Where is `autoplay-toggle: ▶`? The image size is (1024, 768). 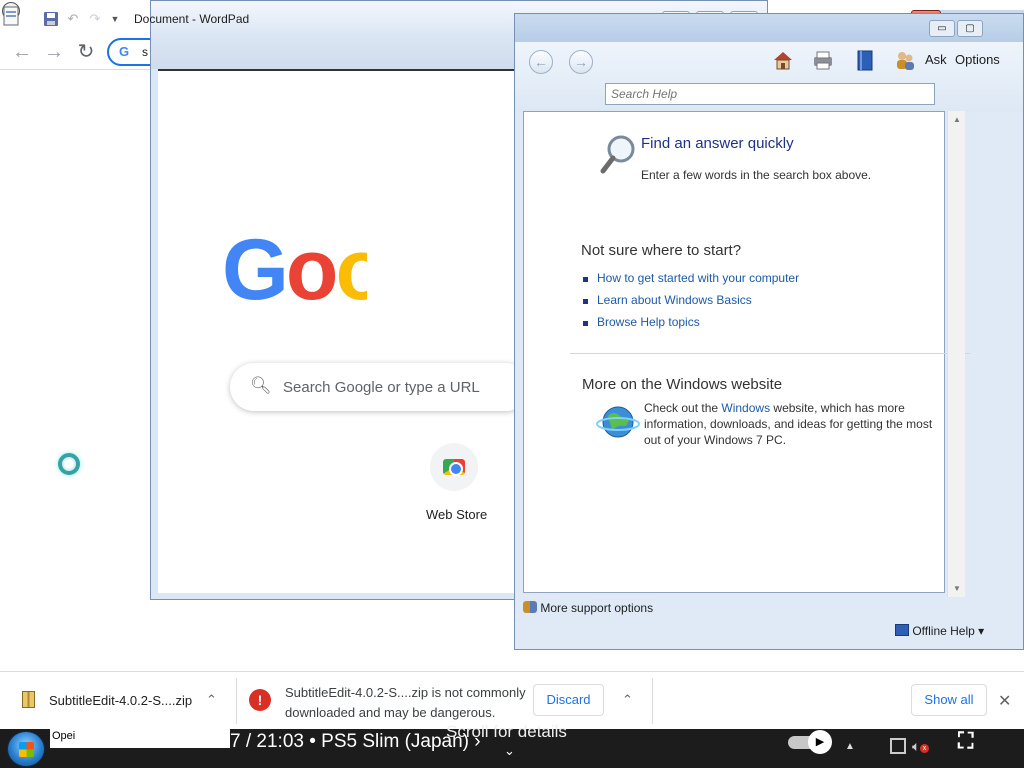
autoplay-toggle: ▶ is located at coordinates (810, 742).